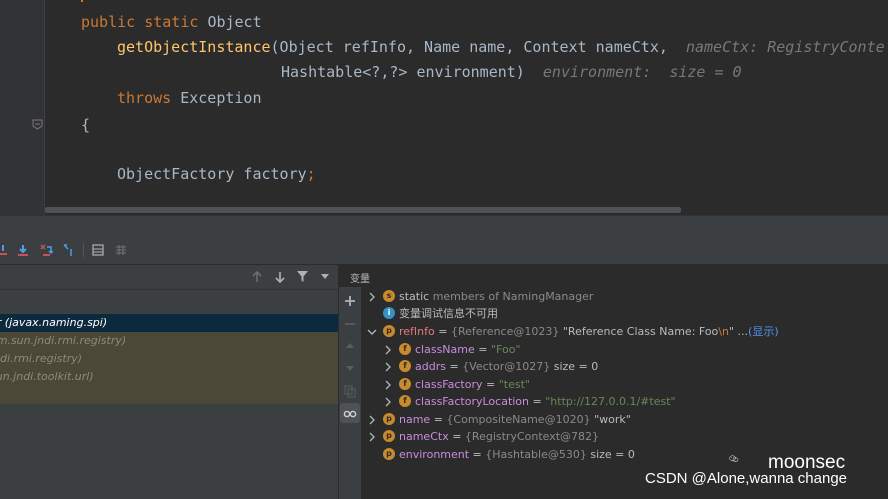  Describe the element at coordinates (372, 332) in the screenshot. I see `collapse-chevron-icon` at that location.